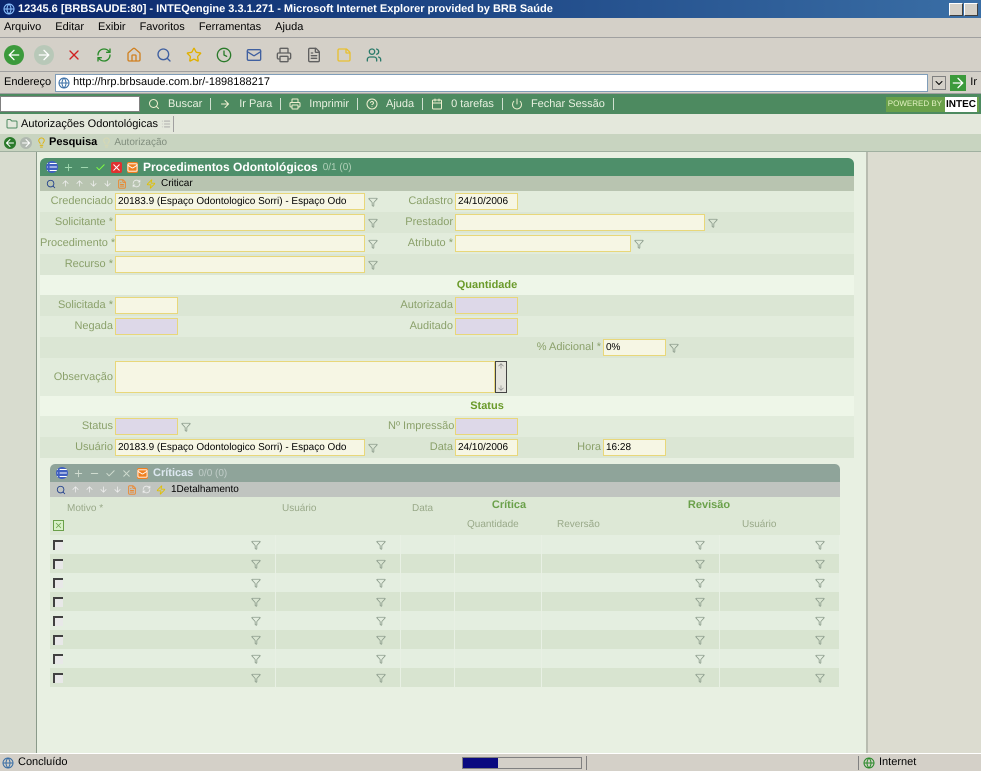 The image size is (981, 771). What do you see at coordinates (255, 104) in the screenshot?
I see `toolbar-link: Ir Para` at bounding box center [255, 104].